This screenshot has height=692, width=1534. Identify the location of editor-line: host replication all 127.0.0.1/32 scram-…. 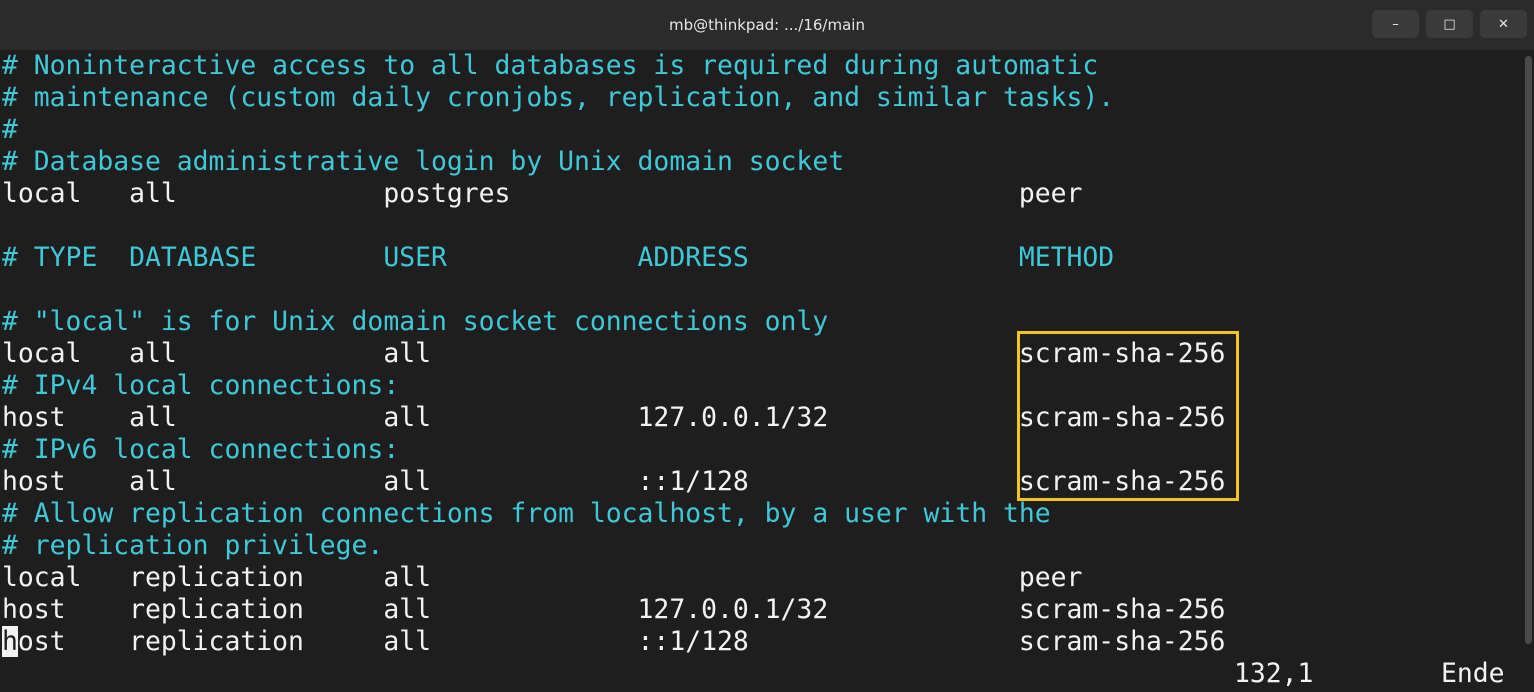
(614, 609).